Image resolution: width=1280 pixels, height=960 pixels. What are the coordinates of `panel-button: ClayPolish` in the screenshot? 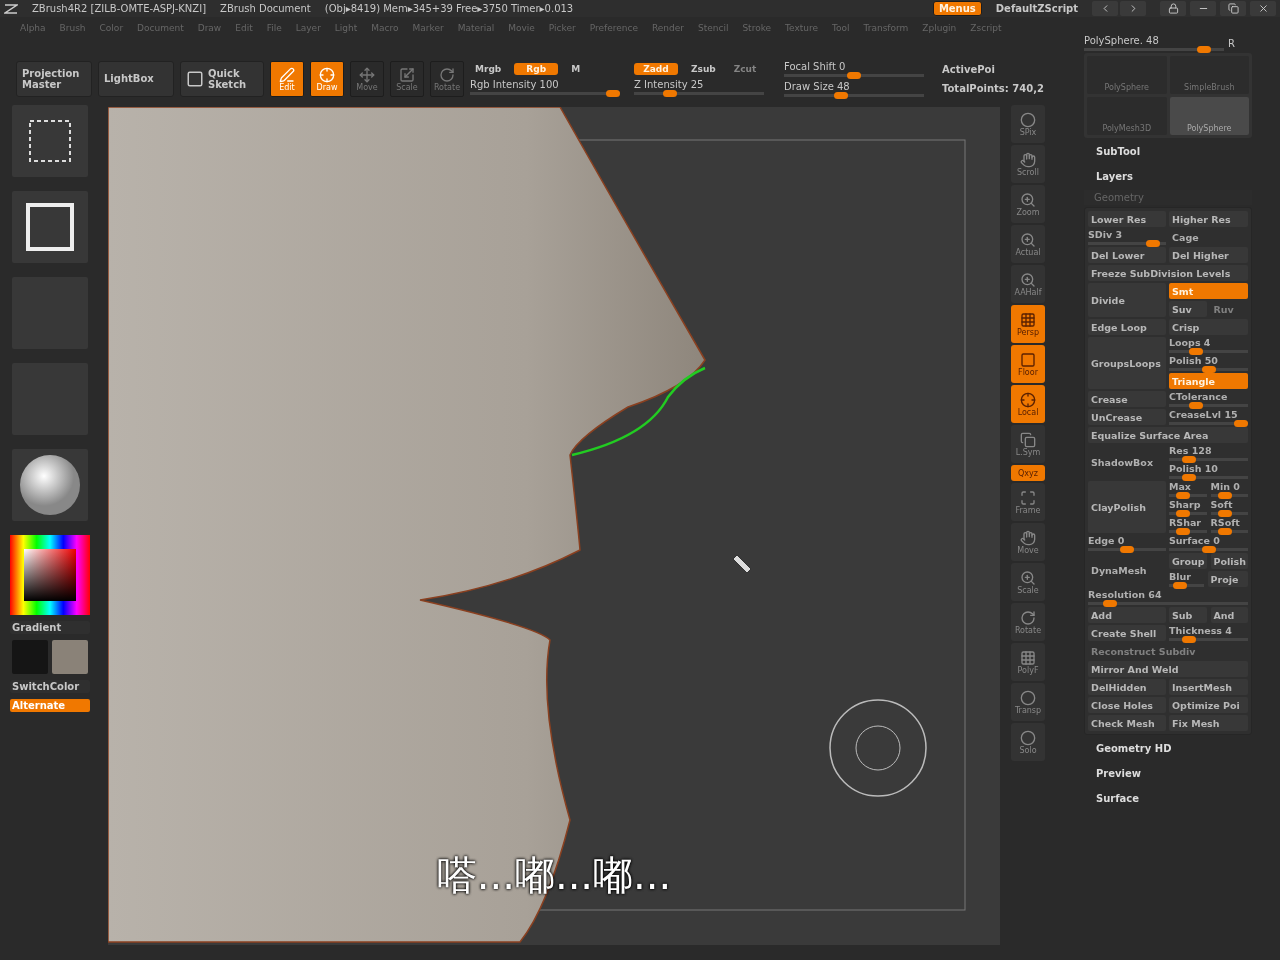 It's located at (1127, 507).